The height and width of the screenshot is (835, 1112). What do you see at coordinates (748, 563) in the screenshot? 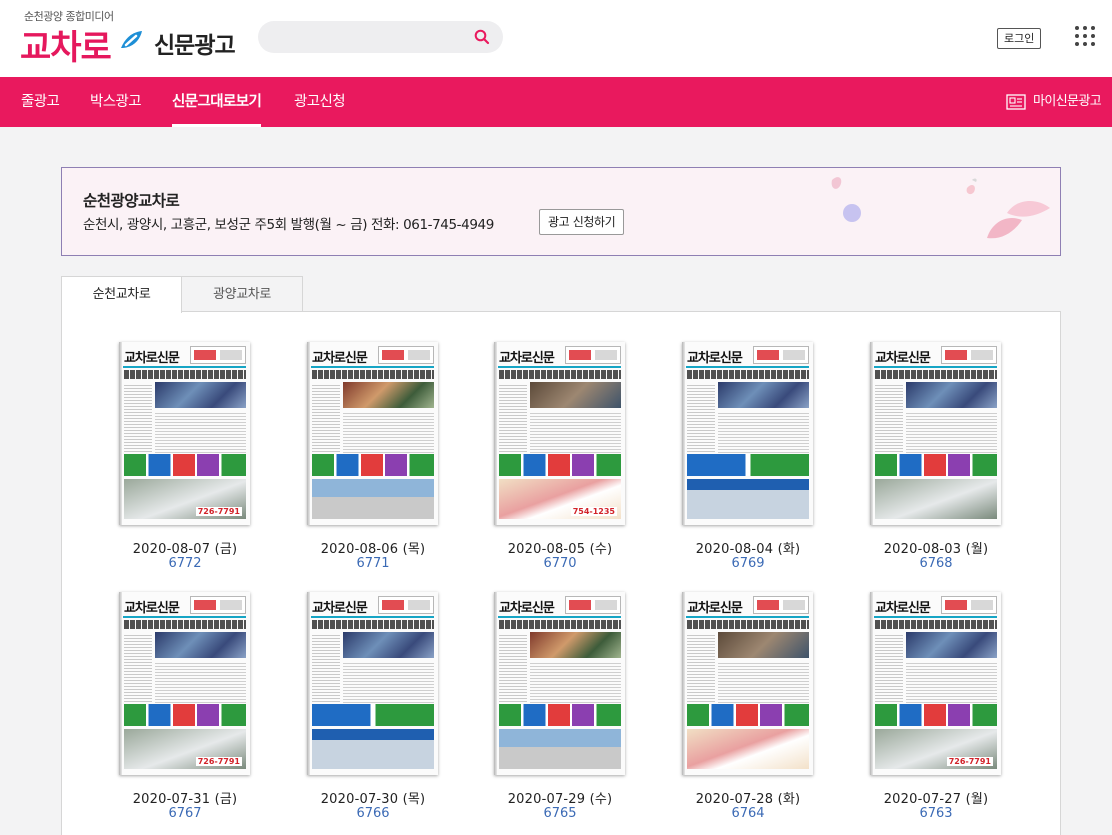
I see `issue-number-link: 6769` at bounding box center [748, 563].